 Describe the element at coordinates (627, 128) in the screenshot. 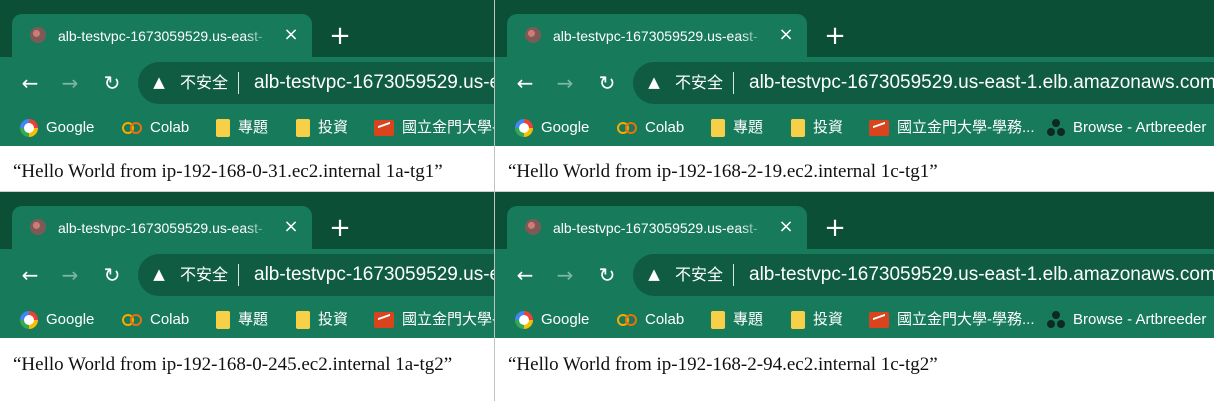

I see `colab-icon` at that location.